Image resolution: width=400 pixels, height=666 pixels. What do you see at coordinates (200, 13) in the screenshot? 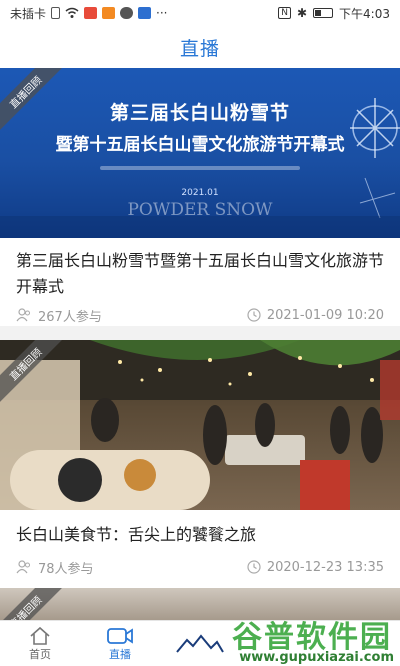
I see `status-bar: 未插卡 ··· N ✱ 下午4:03` at bounding box center [200, 13].